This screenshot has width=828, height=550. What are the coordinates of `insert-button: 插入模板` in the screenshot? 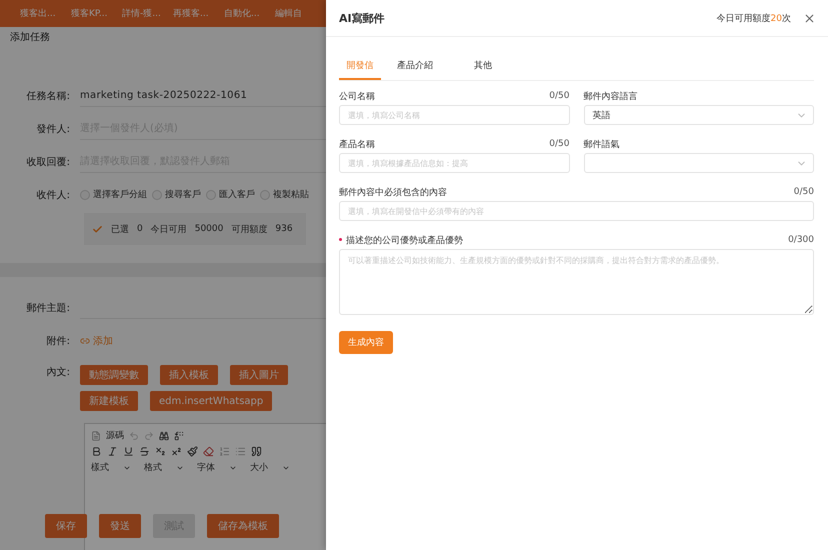 It's located at (189, 375).